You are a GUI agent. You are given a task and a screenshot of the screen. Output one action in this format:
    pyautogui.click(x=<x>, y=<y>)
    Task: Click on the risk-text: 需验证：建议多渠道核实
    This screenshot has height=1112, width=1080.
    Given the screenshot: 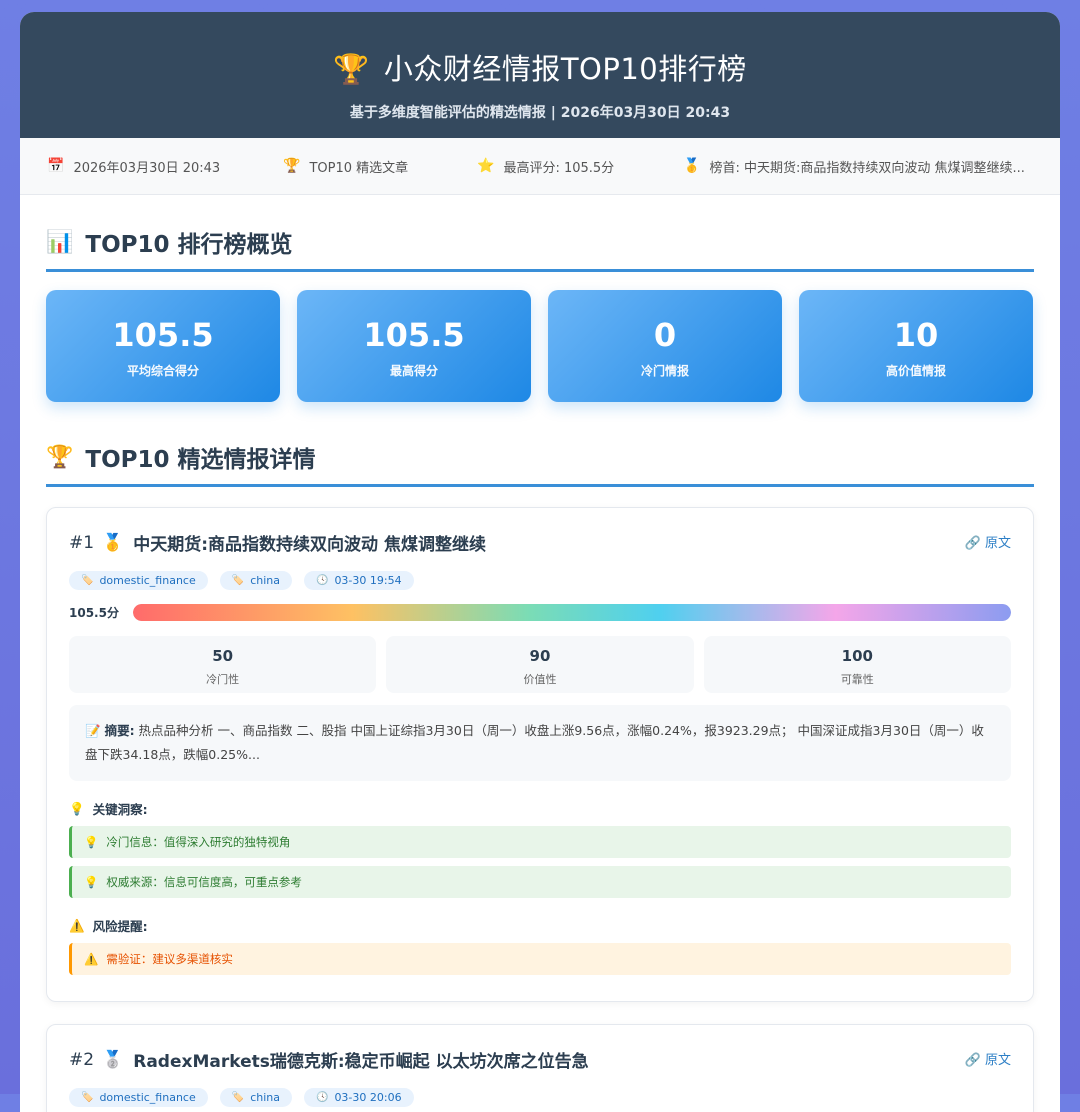 What is the action you would take?
    pyautogui.click(x=169, y=959)
    